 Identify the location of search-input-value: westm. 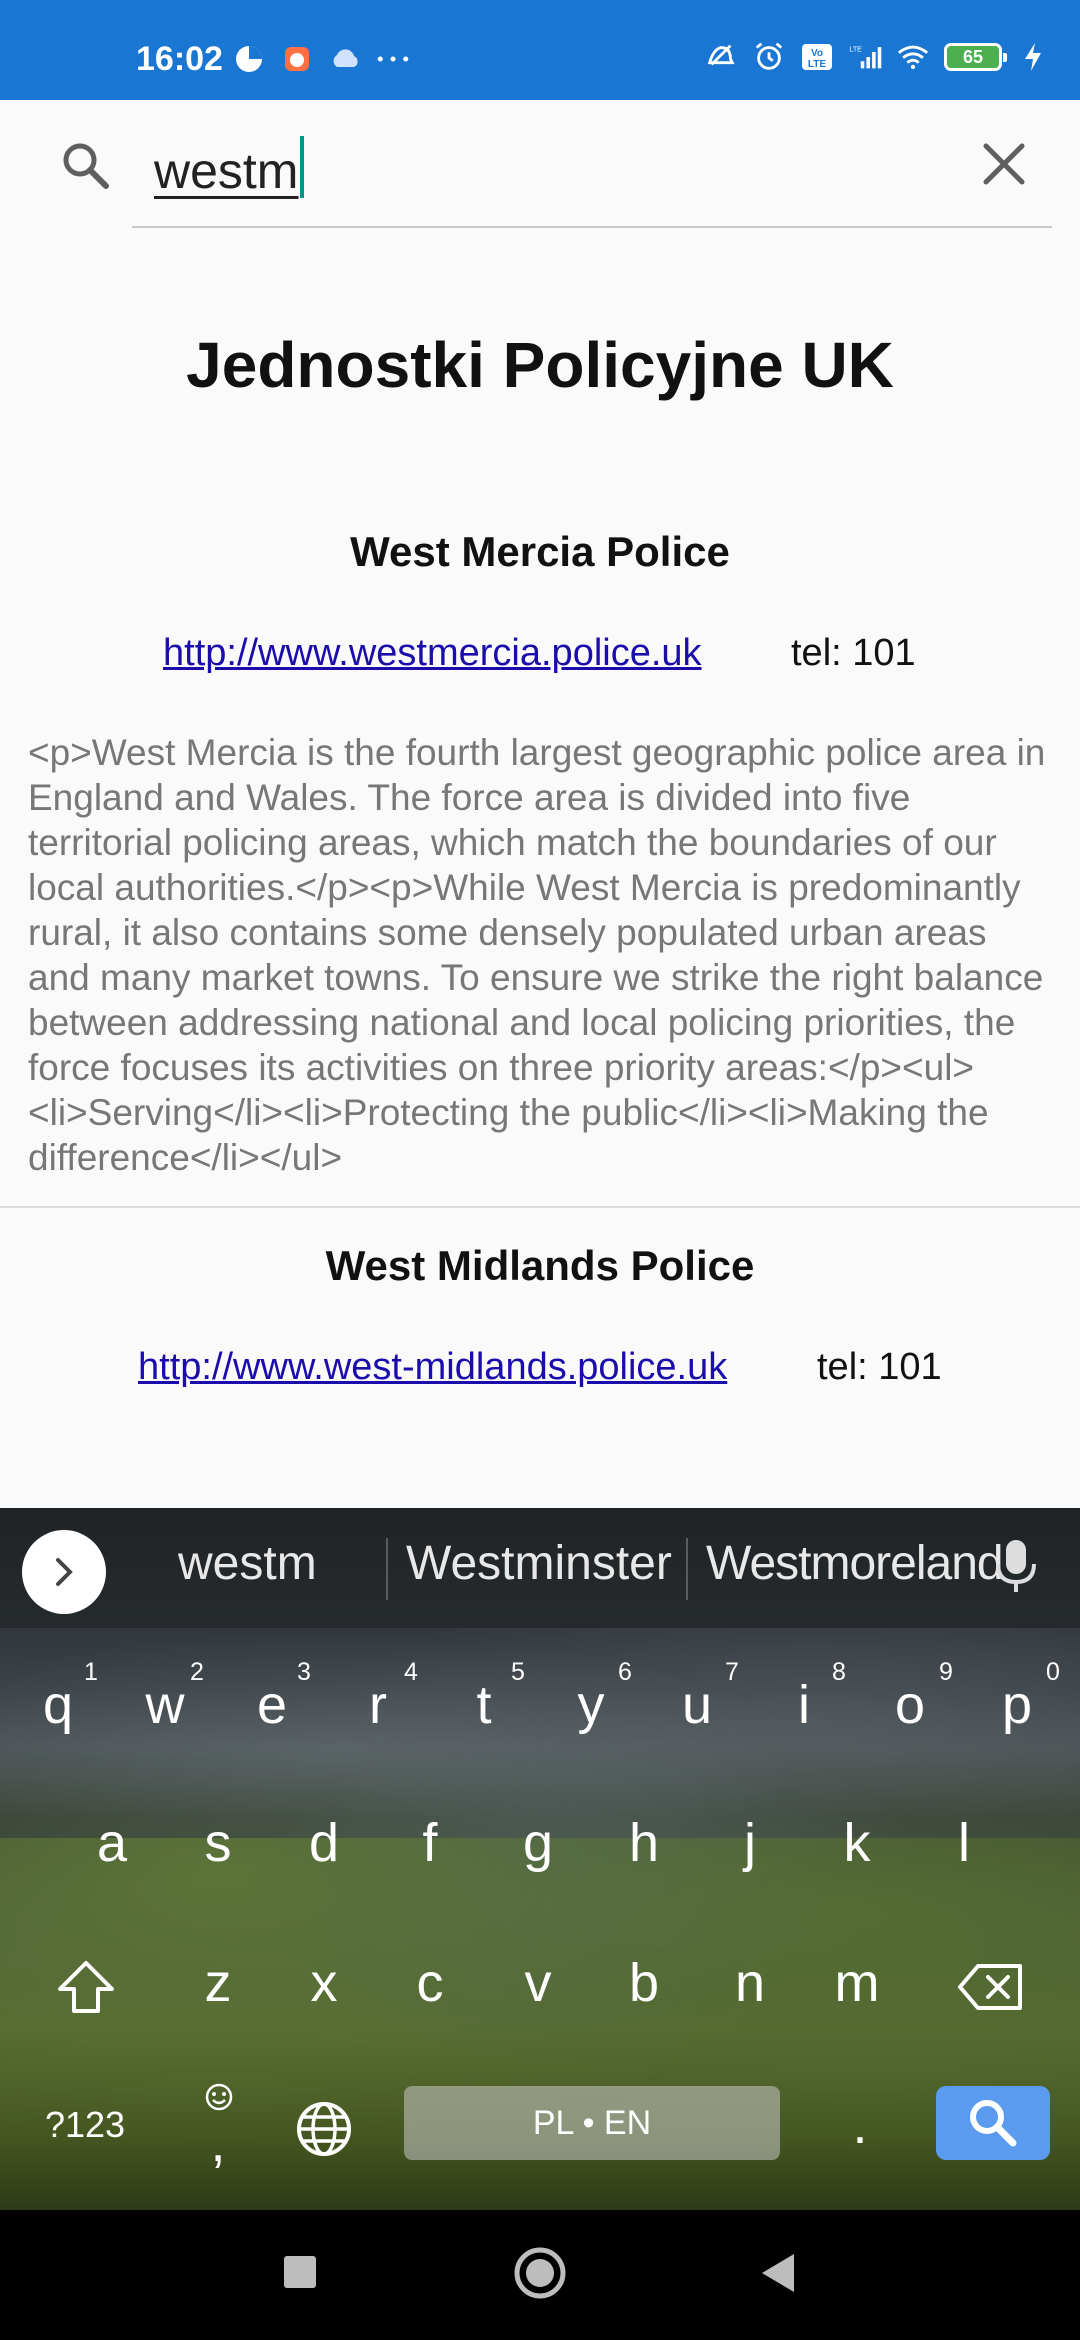
(229, 168).